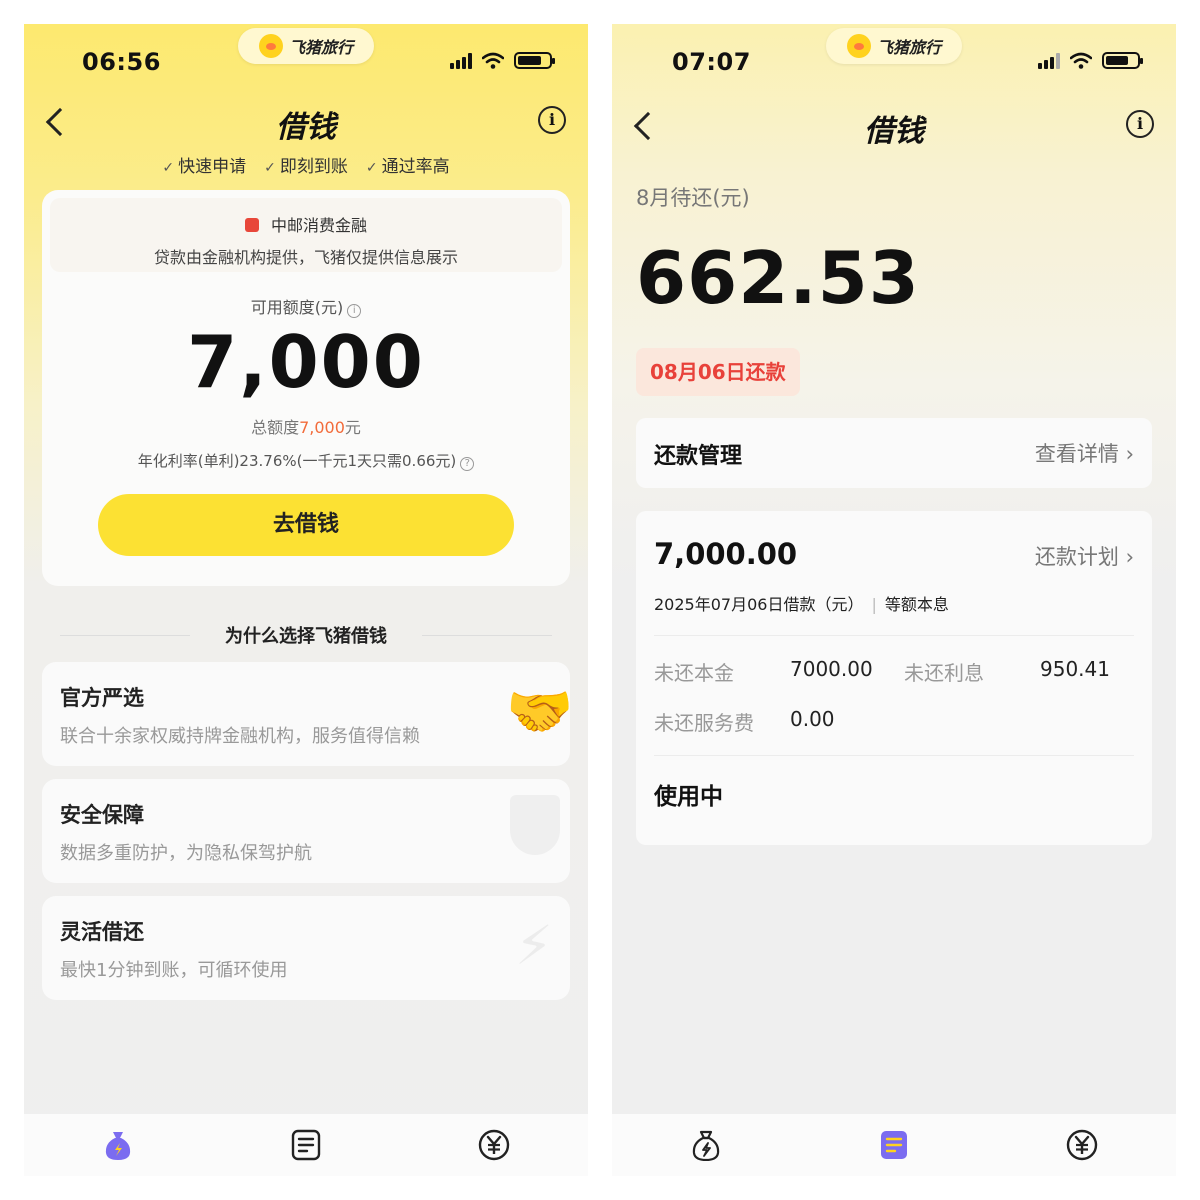 The height and width of the screenshot is (1200, 1200). I want to click on feature-card-title: 官方严选, so click(102, 698).